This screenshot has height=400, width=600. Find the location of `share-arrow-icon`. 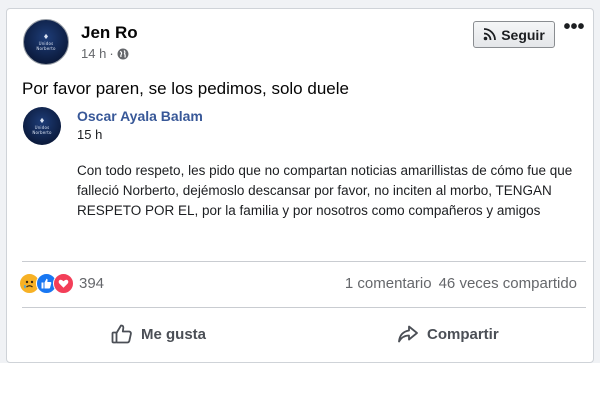

share-arrow-icon is located at coordinates (408, 334).